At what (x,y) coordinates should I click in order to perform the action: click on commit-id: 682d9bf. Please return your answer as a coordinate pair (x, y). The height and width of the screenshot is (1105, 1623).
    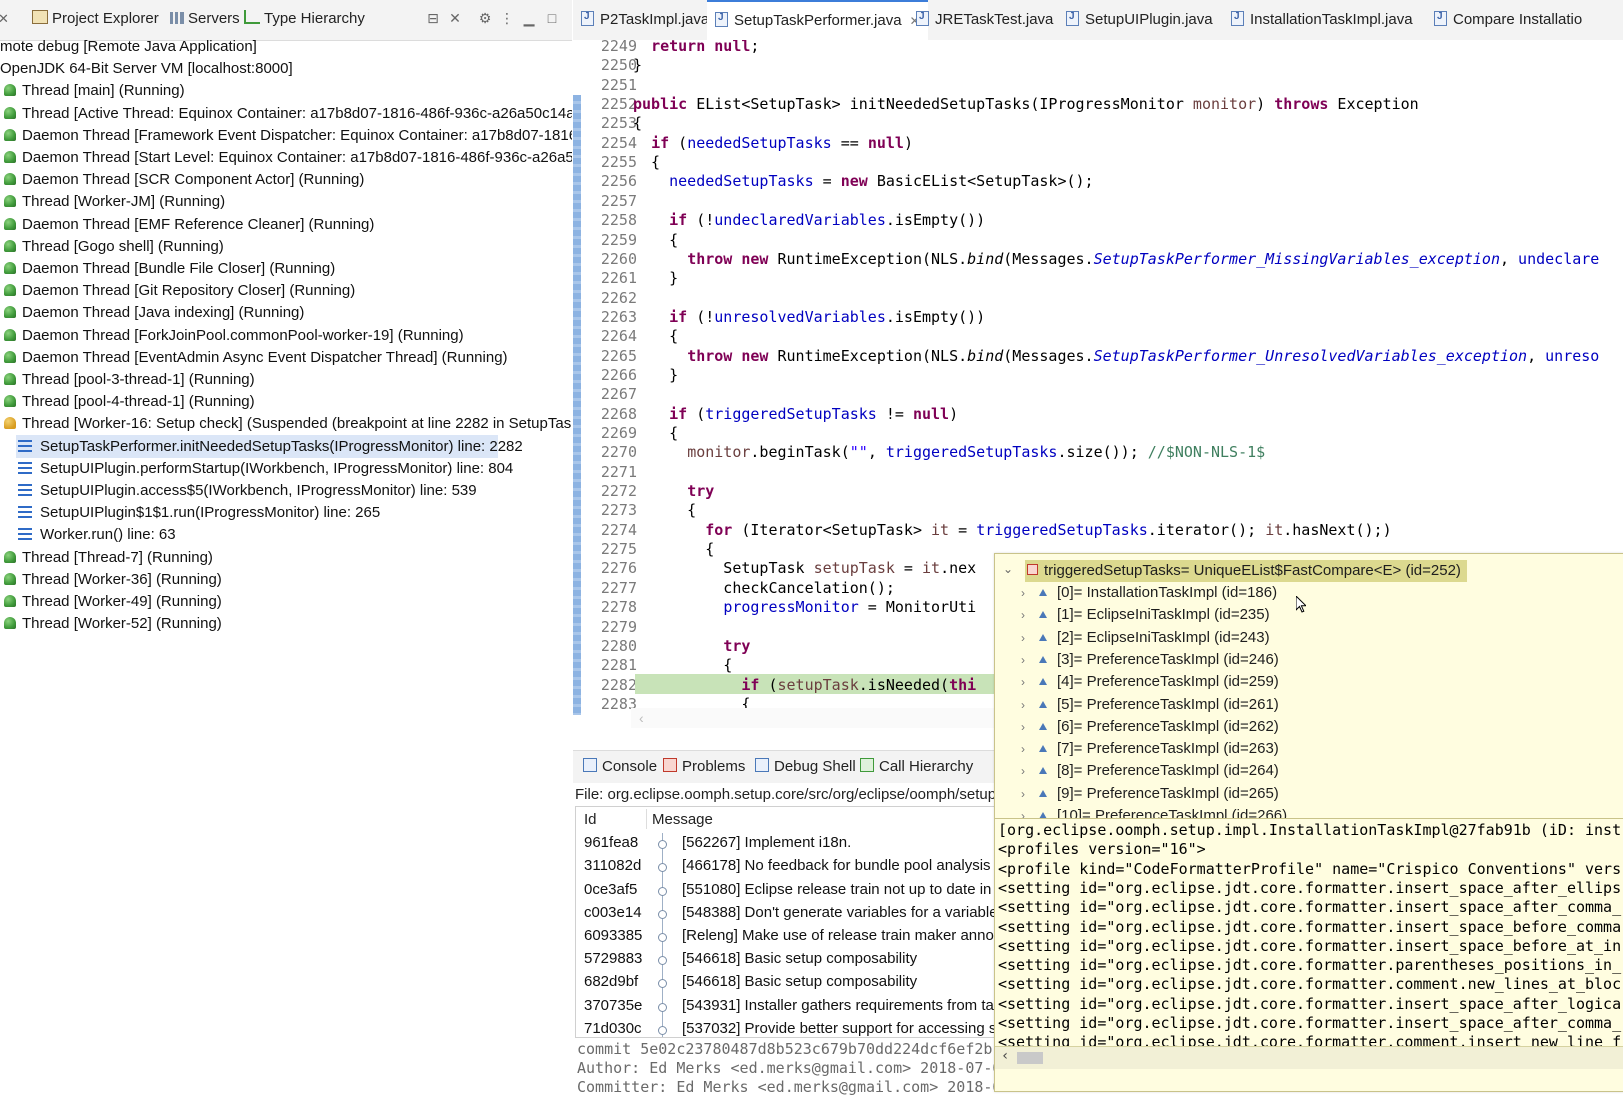
    Looking at the image, I should click on (611, 981).